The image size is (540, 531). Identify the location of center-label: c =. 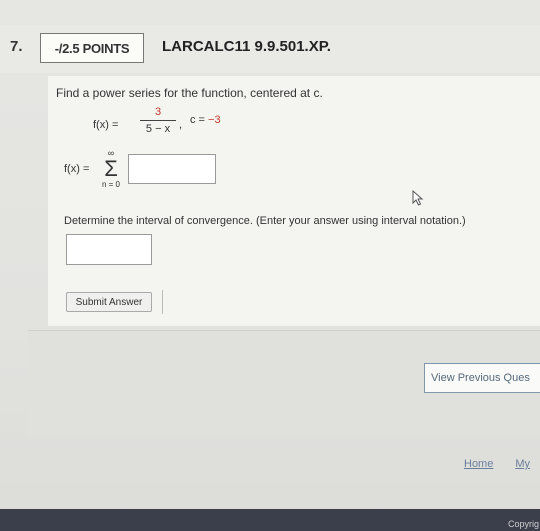
(199, 120).